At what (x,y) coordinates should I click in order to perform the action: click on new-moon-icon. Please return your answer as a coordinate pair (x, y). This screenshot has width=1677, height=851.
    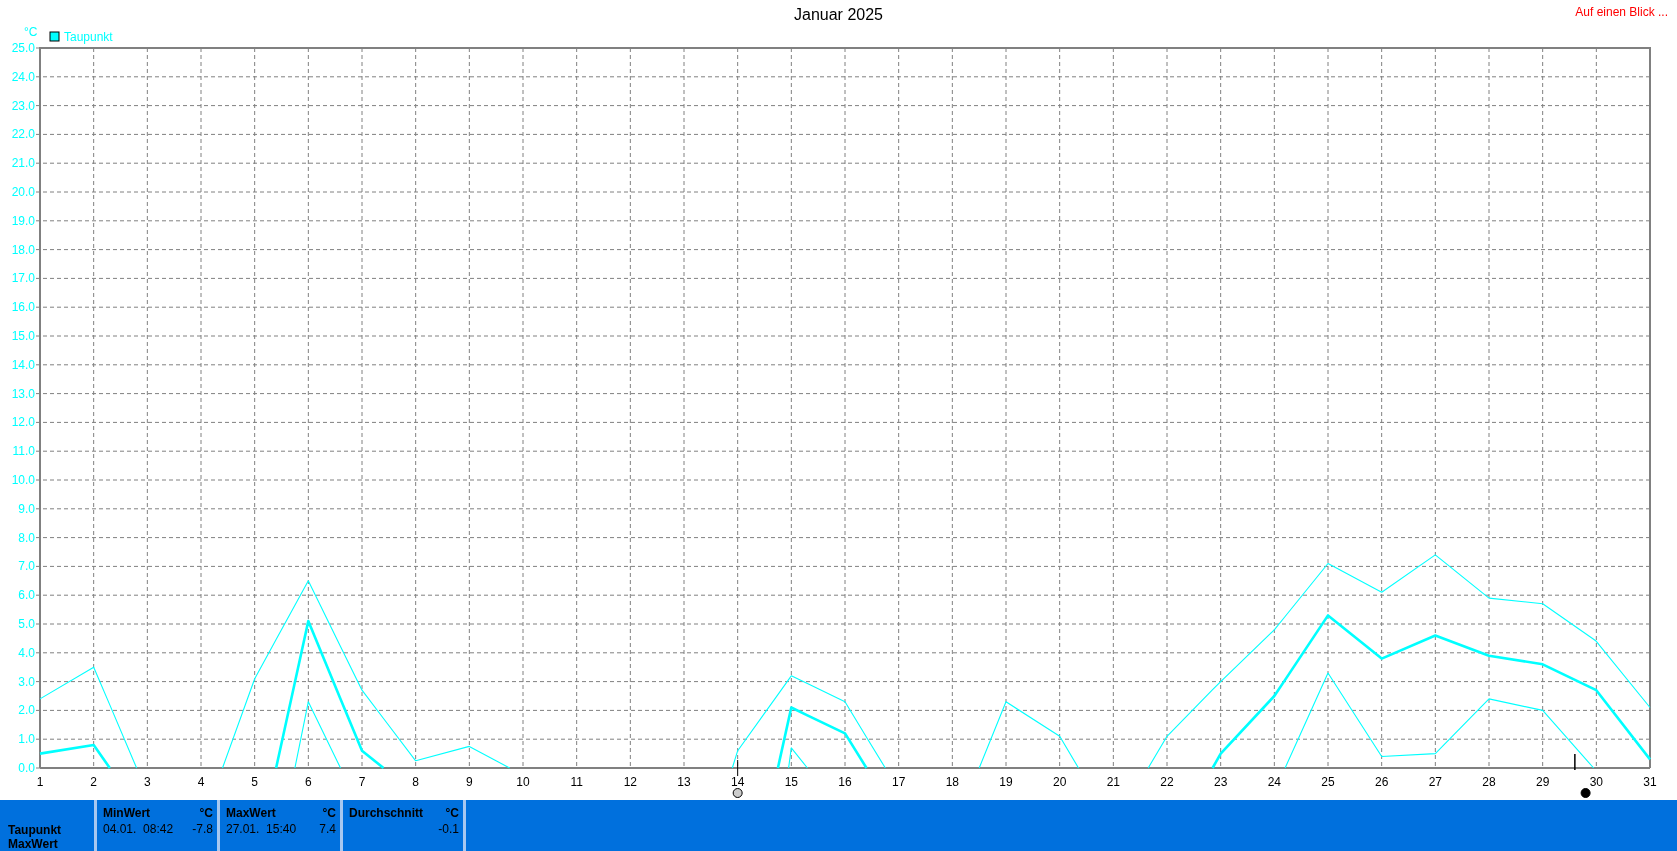
    Looking at the image, I should click on (1582, 775).